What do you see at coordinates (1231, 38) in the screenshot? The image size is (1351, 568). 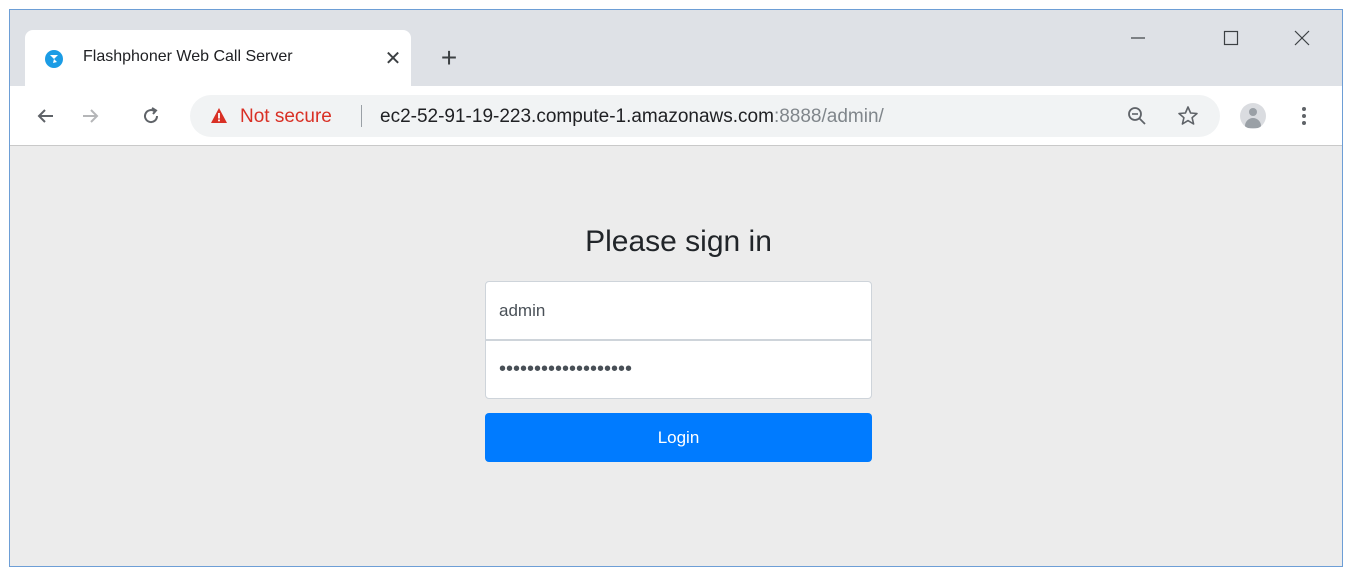 I see `maximize-icon` at bounding box center [1231, 38].